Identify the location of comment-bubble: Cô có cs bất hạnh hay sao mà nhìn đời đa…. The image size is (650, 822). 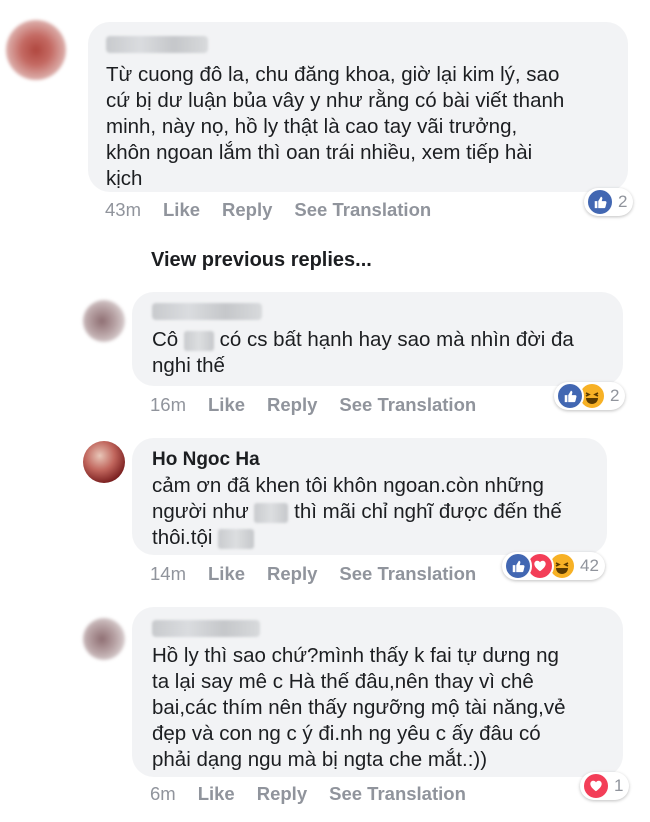
(377, 339).